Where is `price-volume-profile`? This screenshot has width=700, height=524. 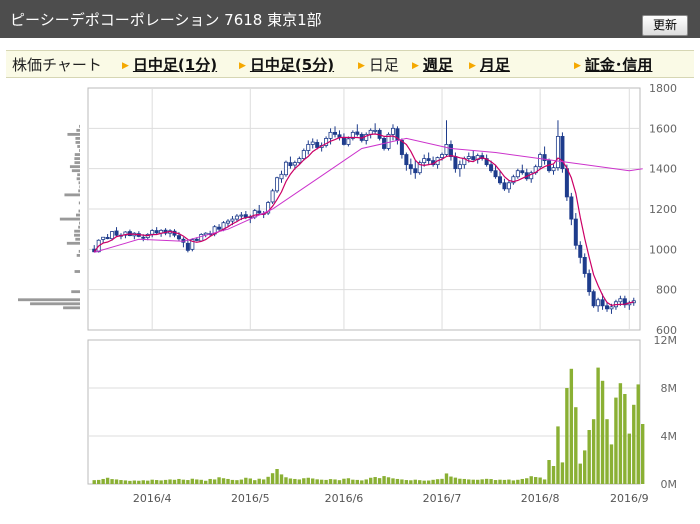 price-volume-profile is located at coordinates (49, 217).